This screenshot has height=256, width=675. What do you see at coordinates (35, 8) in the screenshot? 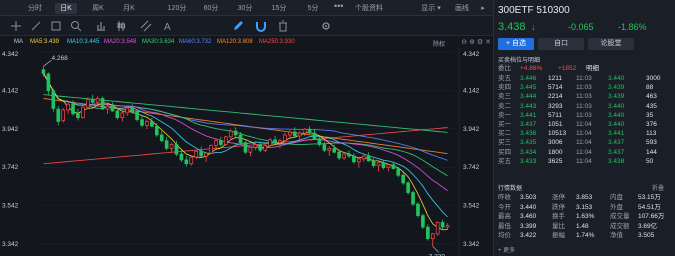
I see `period-tab-intraday: 分时` at bounding box center [35, 8].